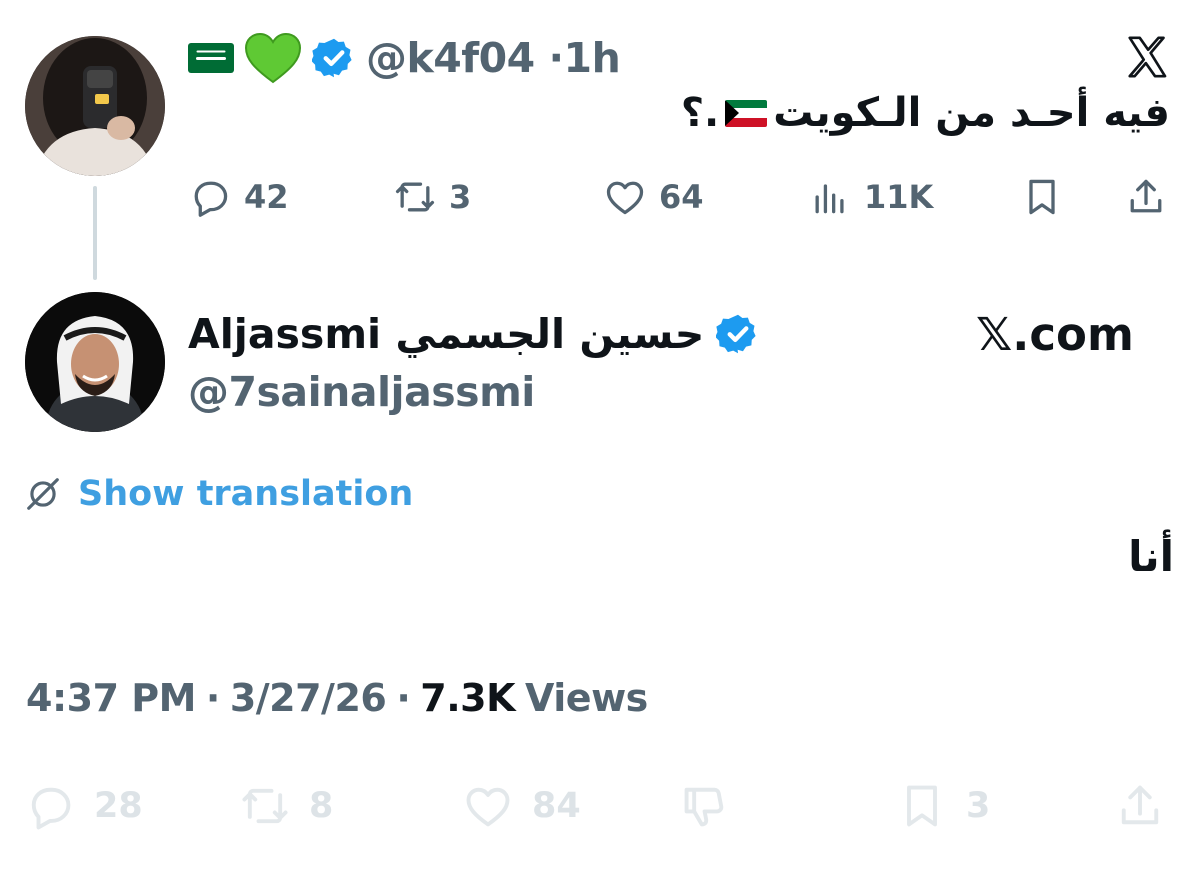 The image size is (1200, 879). I want to click on dislike-button, so click(705, 806).